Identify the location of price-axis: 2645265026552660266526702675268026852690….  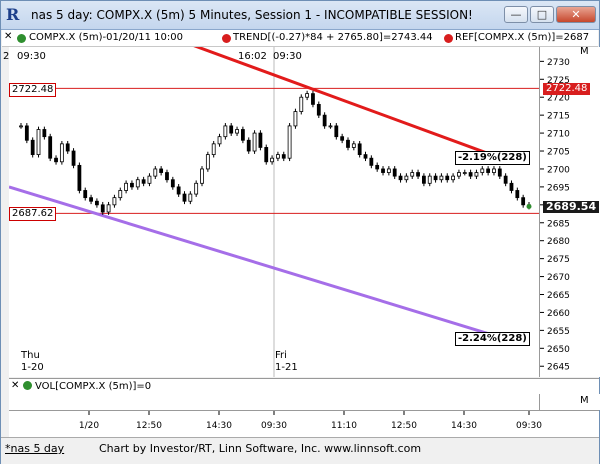
(569, 211).